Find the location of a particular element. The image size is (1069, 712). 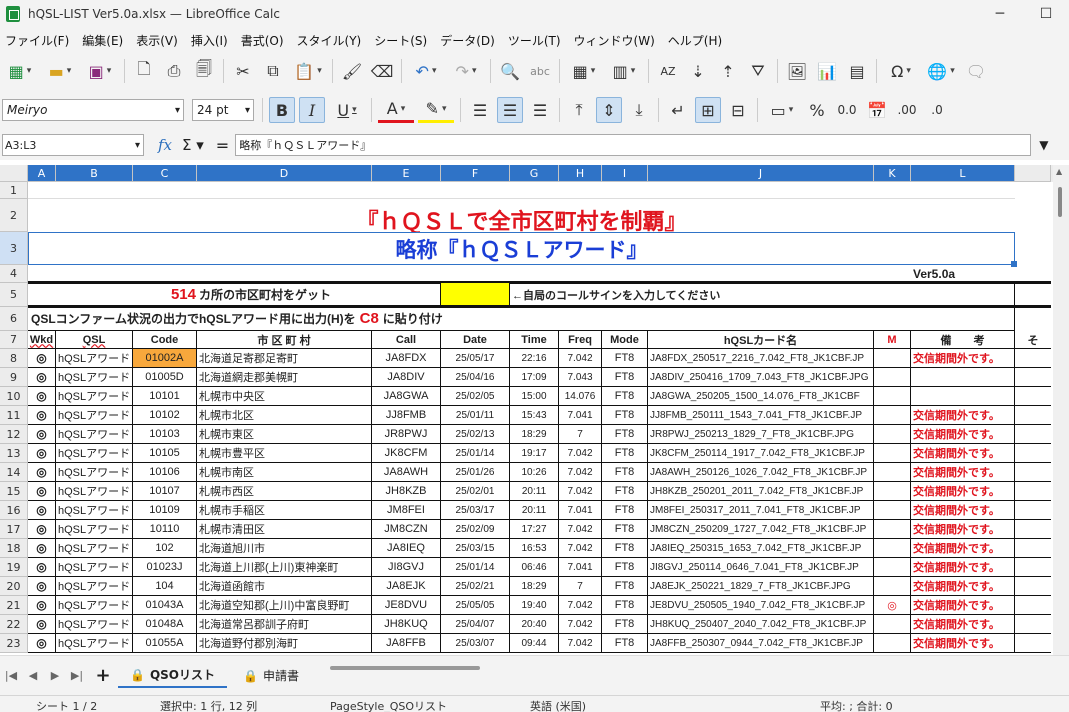

cell-city: 札幌市東区 is located at coordinates (284, 434).